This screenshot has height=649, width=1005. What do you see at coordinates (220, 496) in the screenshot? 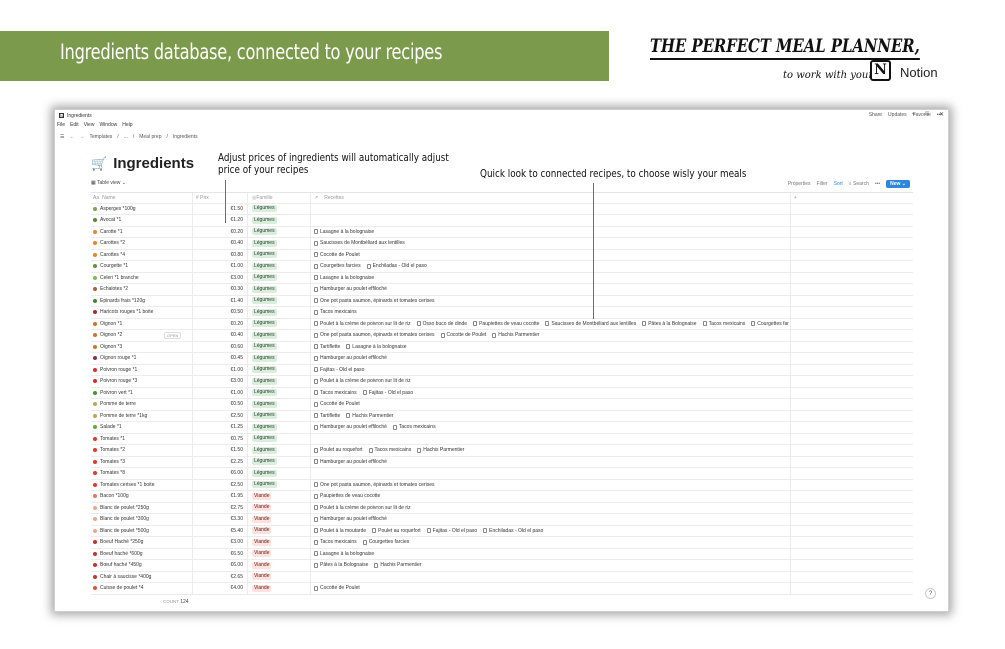
I see `cell-prix: €1.95` at bounding box center [220, 496].